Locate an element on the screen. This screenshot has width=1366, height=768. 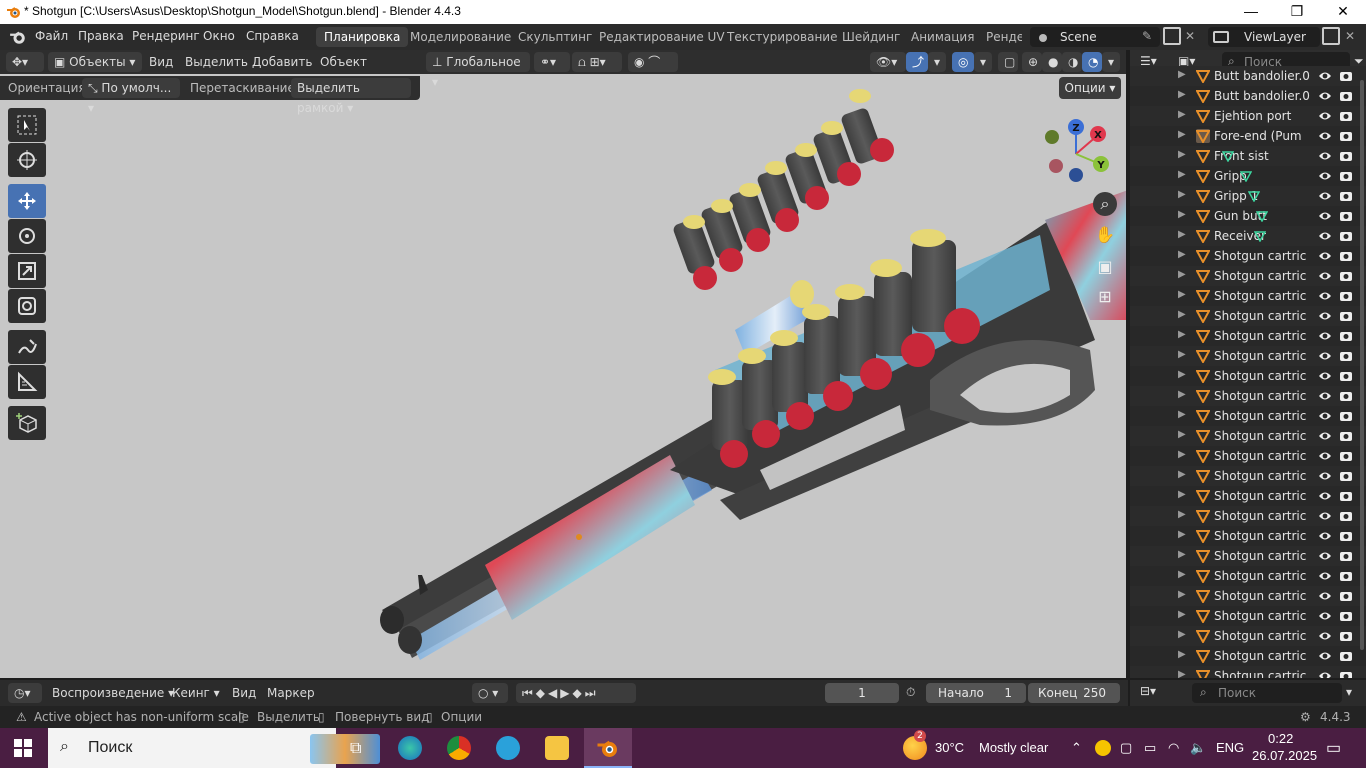
tab-sculpting: Скульптинг is located at coordinates (555, 37).